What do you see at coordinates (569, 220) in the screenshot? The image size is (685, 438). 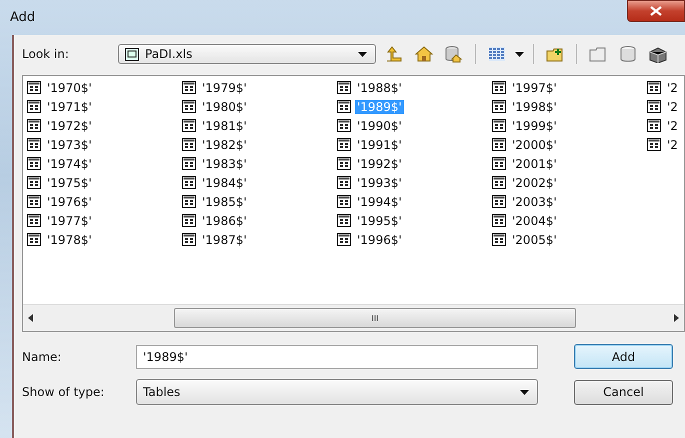 I see `table-item: '2004$'` at bounding box center [569, 220].